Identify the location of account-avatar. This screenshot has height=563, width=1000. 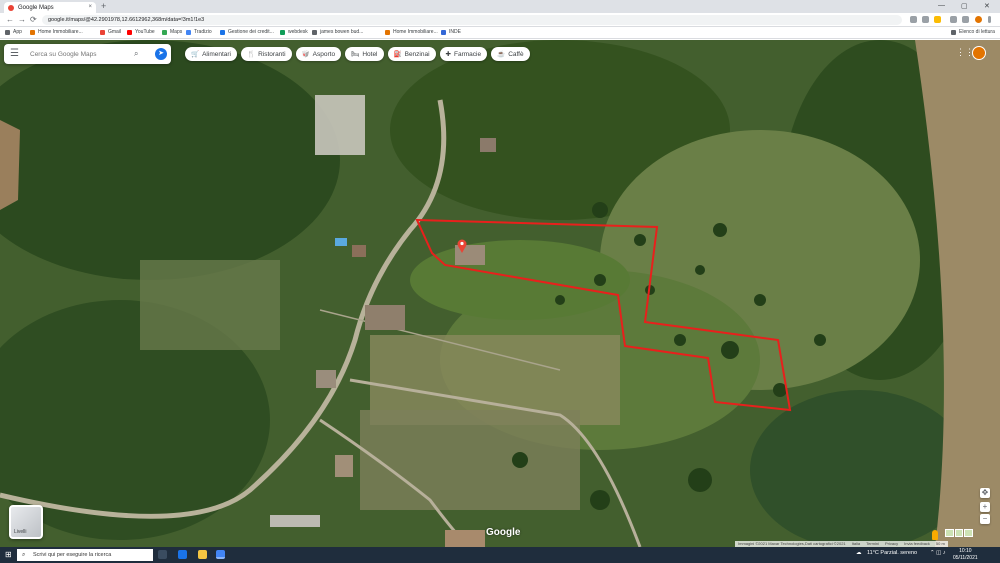
(979, 53).